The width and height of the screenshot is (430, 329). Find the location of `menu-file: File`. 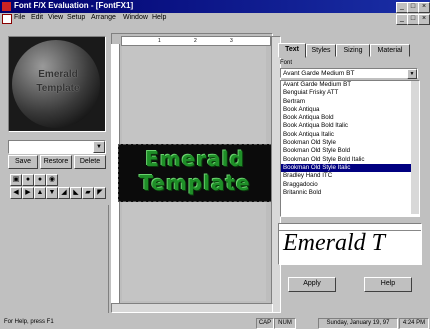

menu-file: File is located at coordinates (19, 17).